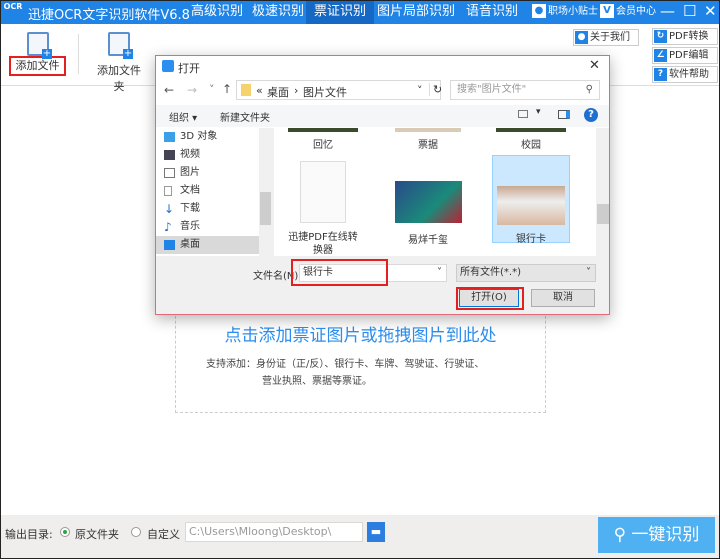 This screenshot has height=559, width=720. I want to click on app-title: 迅捷OCR文字识别软件V6.8, so click(109, 15).